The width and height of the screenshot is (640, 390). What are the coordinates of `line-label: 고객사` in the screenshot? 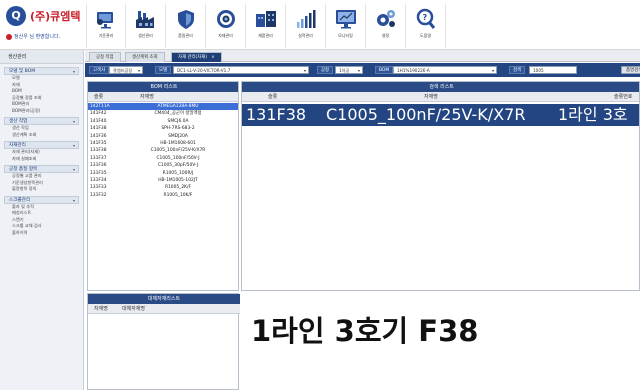 It's located at (99, 70).